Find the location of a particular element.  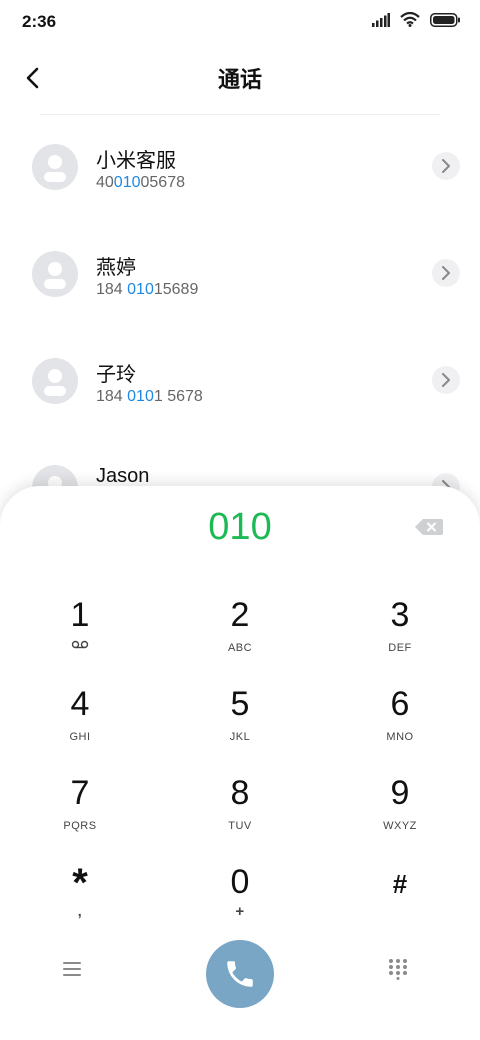

dialpad-bottom-bar is located at coordinates (240, 975).